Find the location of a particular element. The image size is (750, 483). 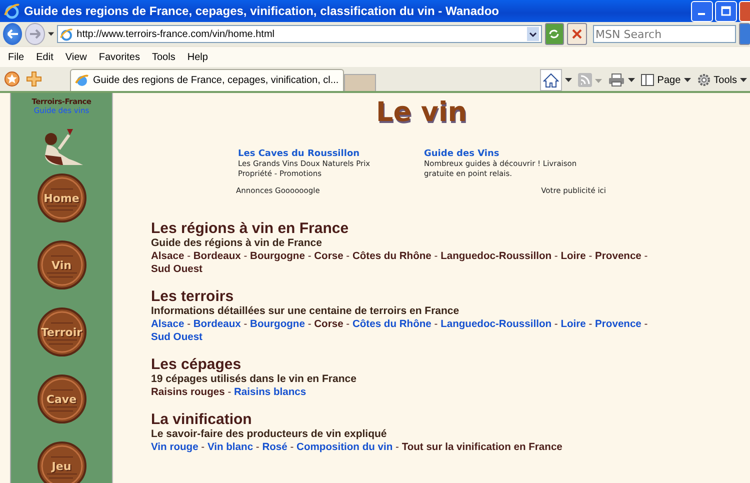

section-heading: Les cépages is located at coordinates (196, 365).